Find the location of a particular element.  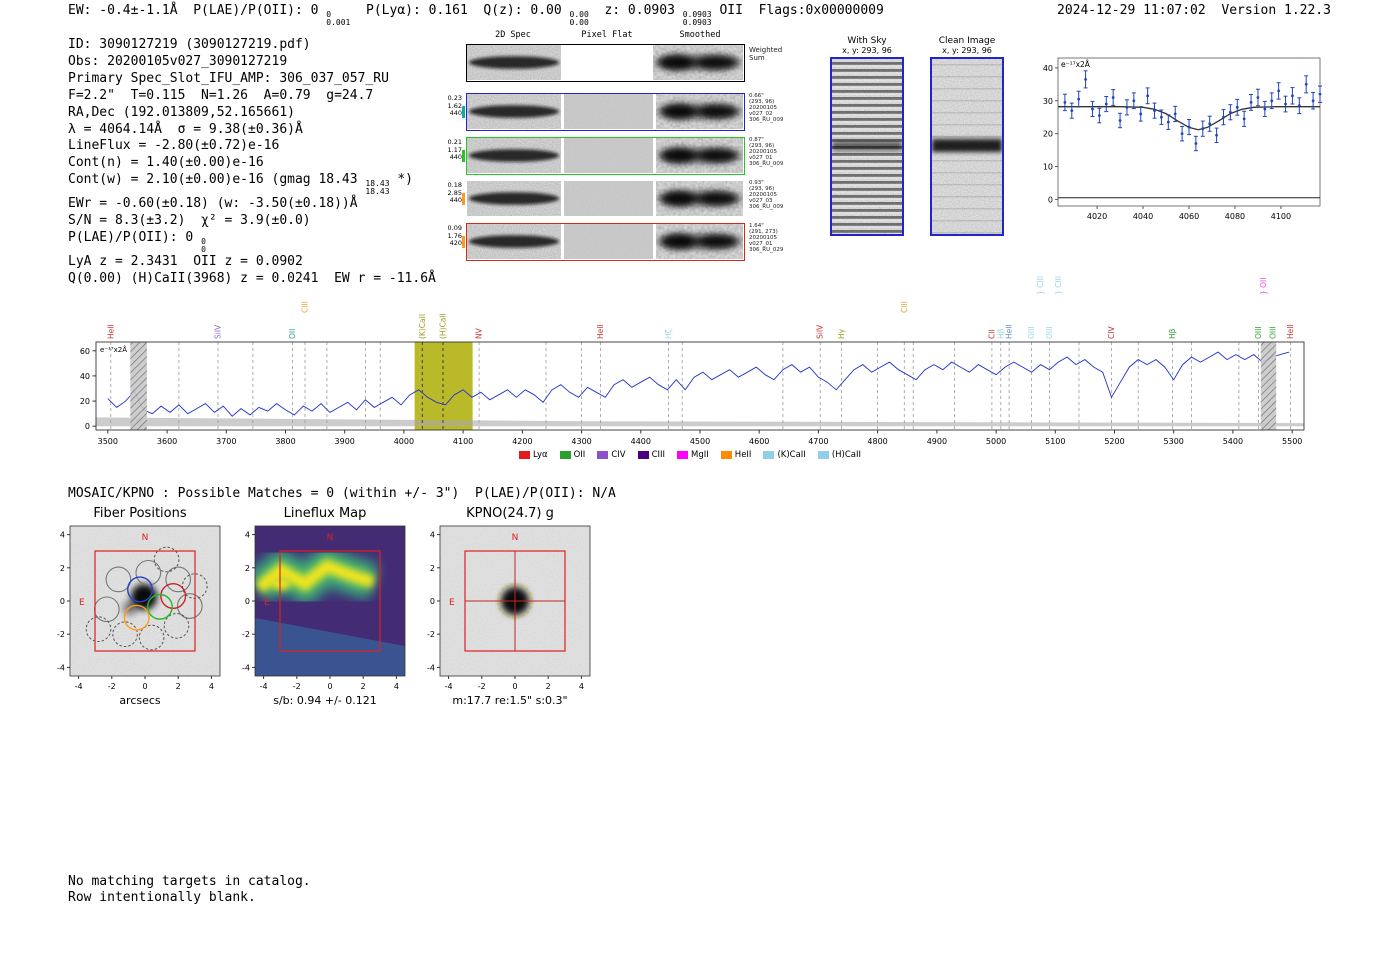

weighted-sum-row is located at coordinates (605, 63).